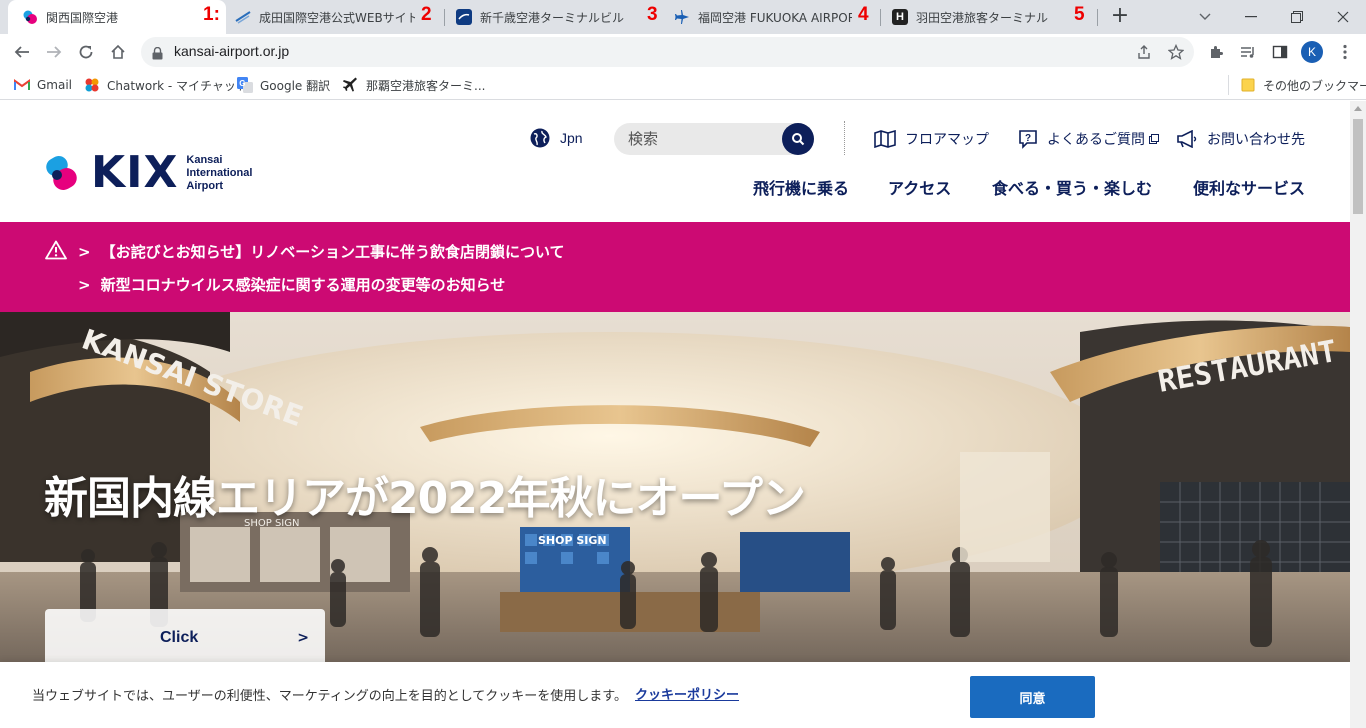 This screenshot has height=728, width=1366. What do you see at coordinates (1248, 85) in the screenshot?
I see `folder-icon` at bounding box center [1248, 85].